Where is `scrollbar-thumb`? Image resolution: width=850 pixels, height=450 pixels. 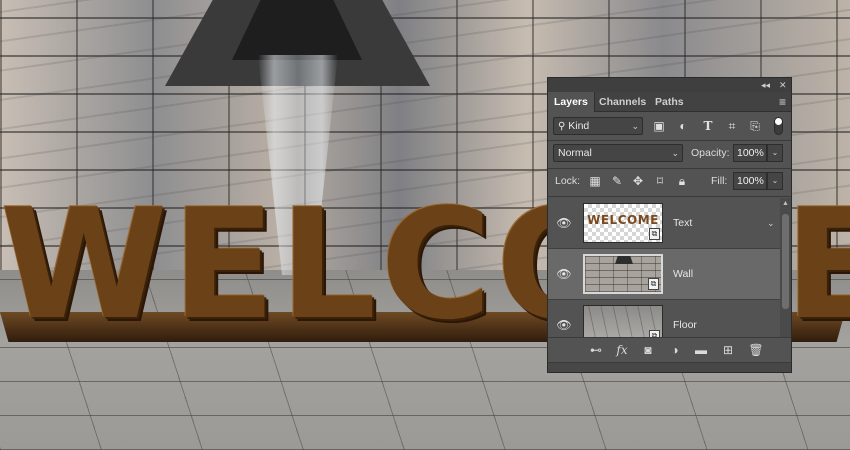 scrollbar-thumb is located at coordinates (785, 261).